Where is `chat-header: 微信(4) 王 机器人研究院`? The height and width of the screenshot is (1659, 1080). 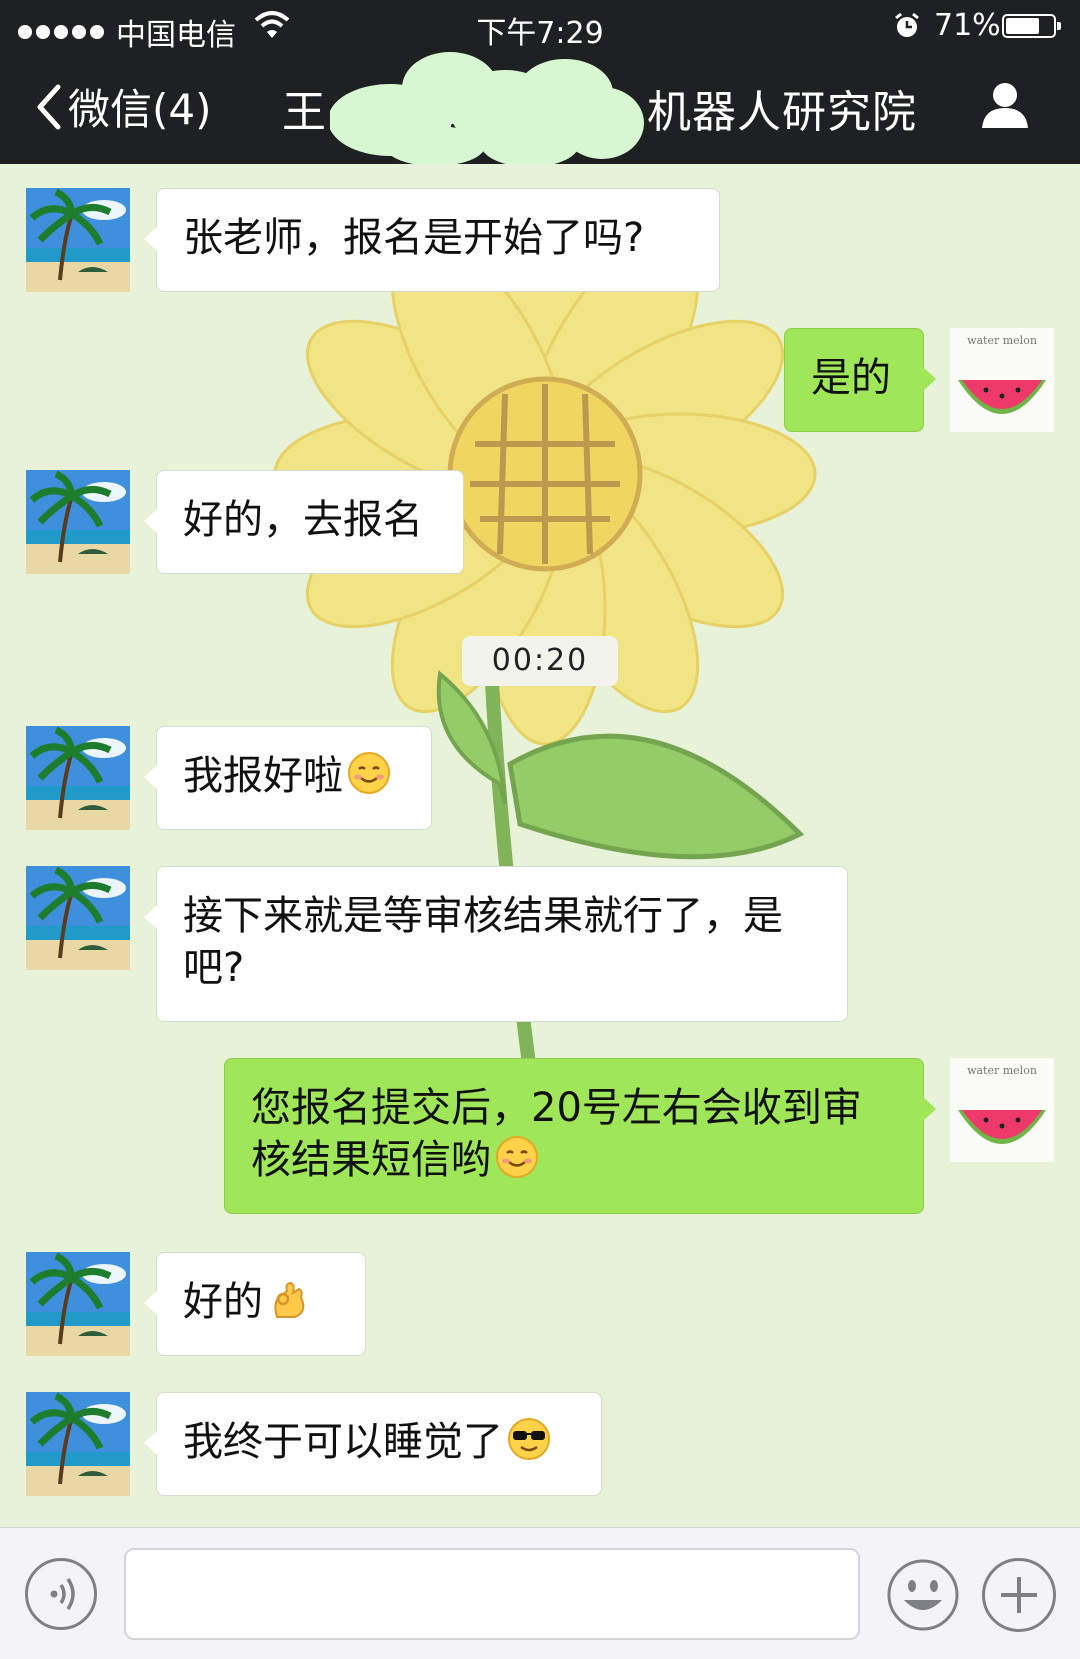
chat-header: 微信(4) 王 机器人研究院 is located at coordinates (540, 109).